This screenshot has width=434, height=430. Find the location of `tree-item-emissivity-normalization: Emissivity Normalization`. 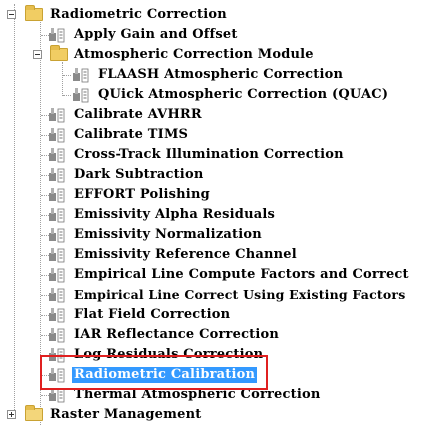

tree-item-emissivity-normalization: Emissivity Normalization is located at coordinates (217, 235).